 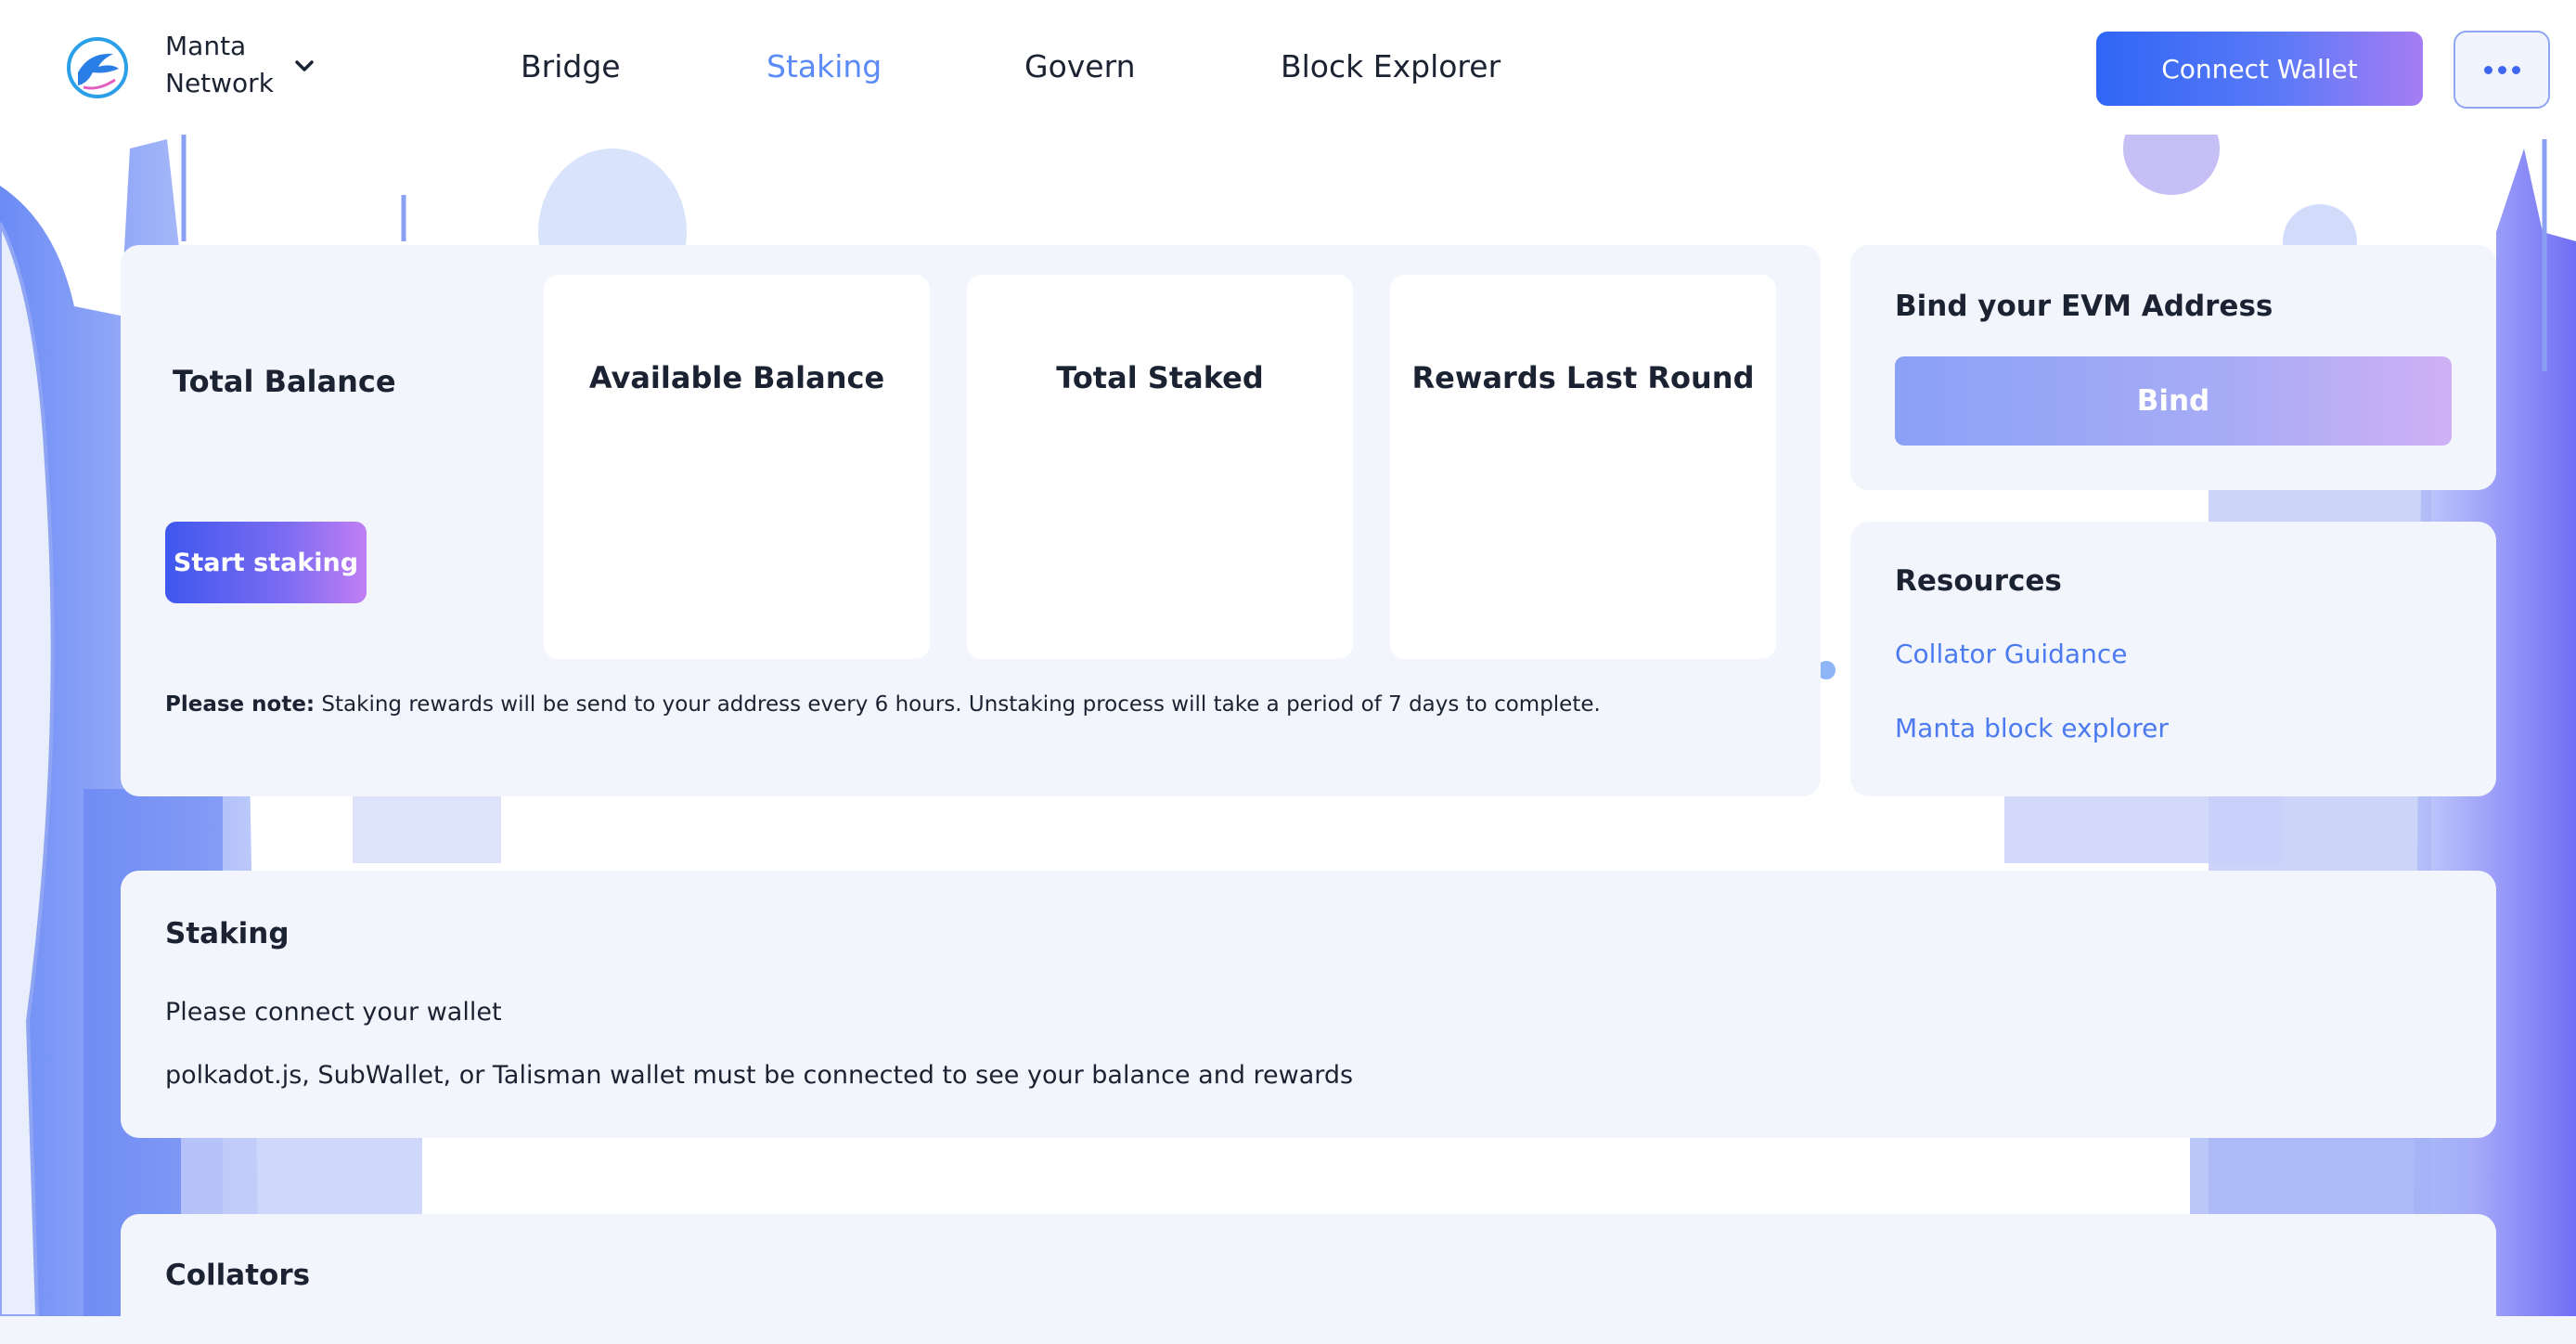 I want to click on network-name-line2: Network, so click(x=219, y=83).